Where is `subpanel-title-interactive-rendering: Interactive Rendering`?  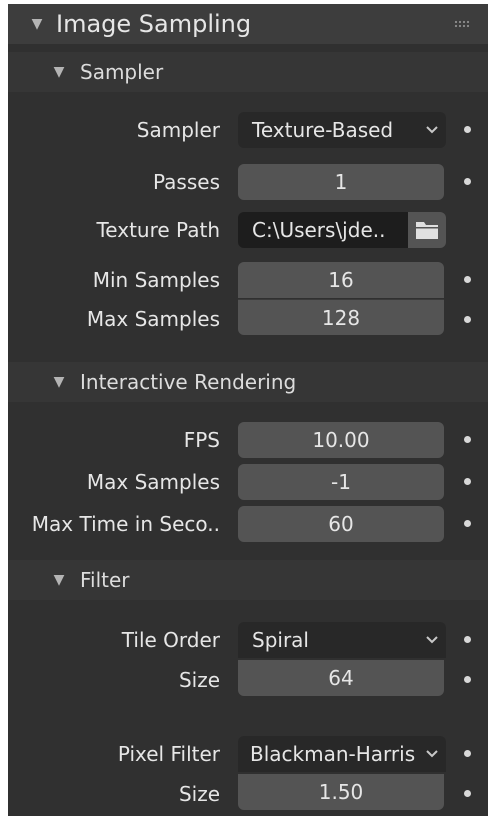 subpanel-title-interactive-rendering: Interactive Rendering is located at coordinates (188, 382).